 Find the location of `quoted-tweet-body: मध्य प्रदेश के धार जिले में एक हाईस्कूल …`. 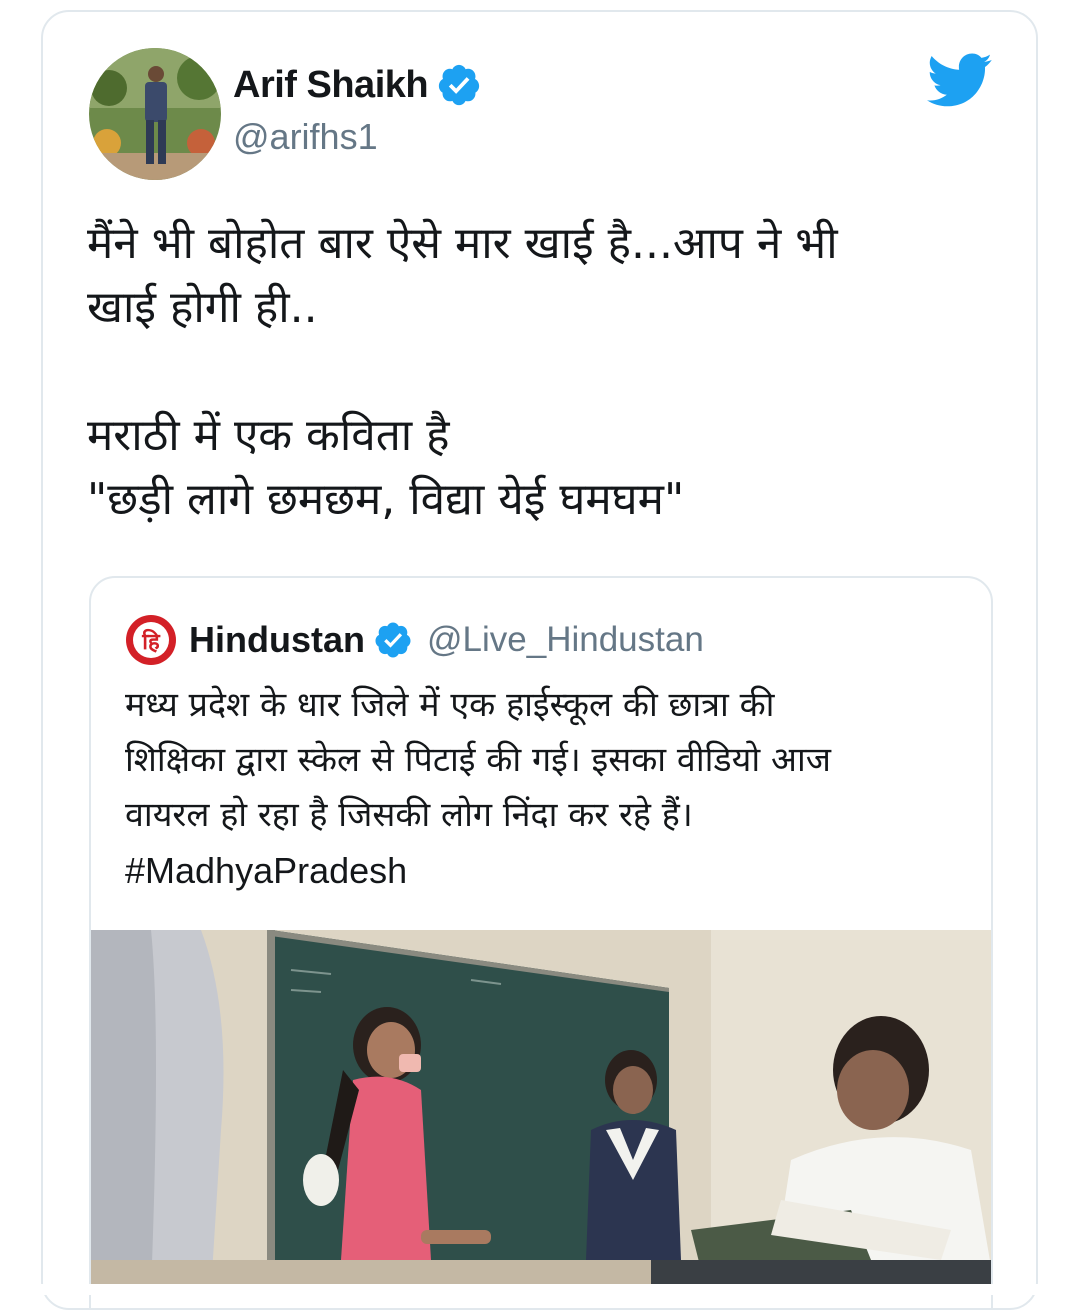

quoted-tweet-body: मध्य प्रदेश के धार जिले में एक हाईस्कूल … is located at coordinates (550, 788).